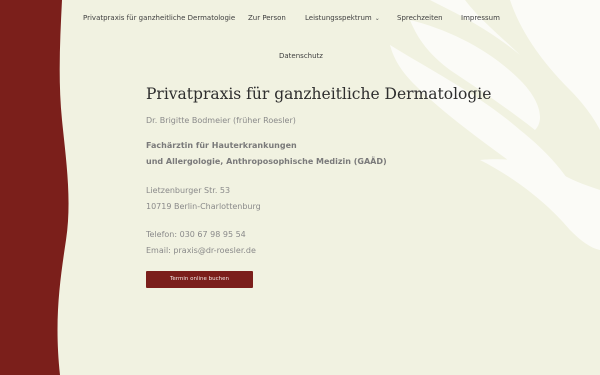 This screenshot has height=375, width=600. Describe the element at coordinates (221, 145) in the screenshot. I see `specialty-line-1: Fachärztin für Hauterkrankungen` at that location.